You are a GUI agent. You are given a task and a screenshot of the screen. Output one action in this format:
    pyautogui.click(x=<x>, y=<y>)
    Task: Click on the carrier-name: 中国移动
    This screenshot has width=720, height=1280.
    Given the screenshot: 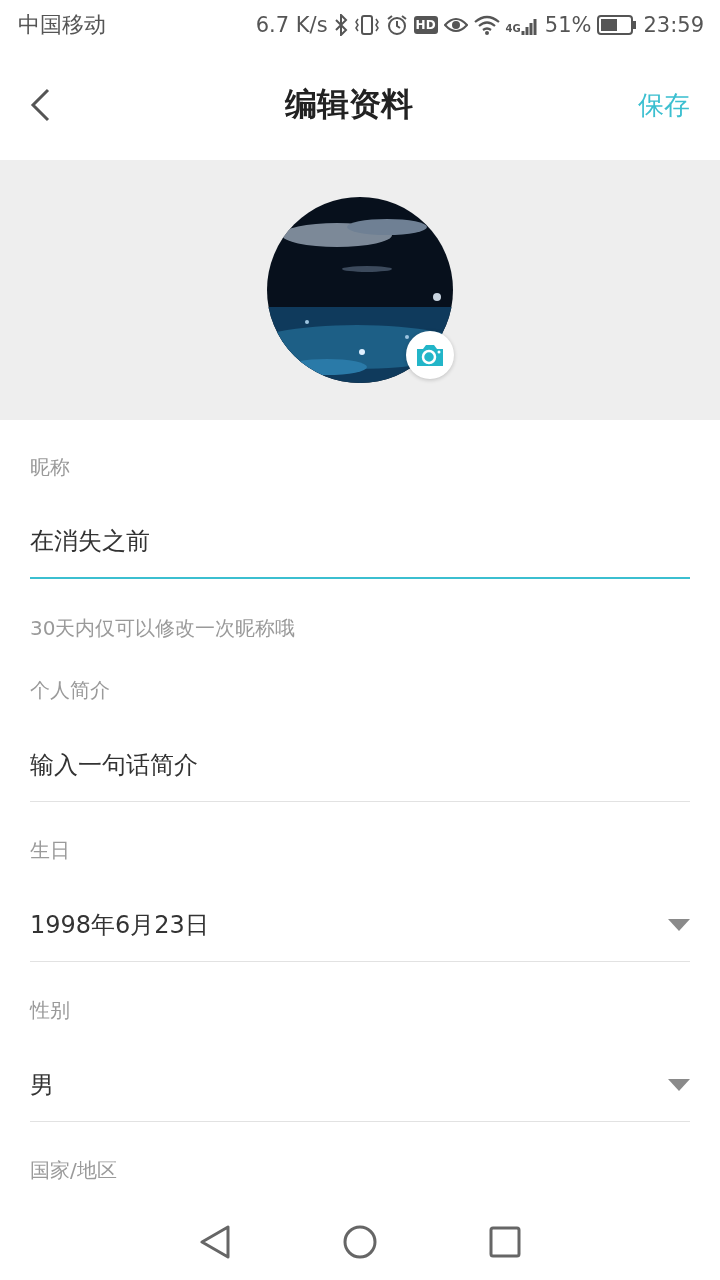 What is the action you would take?
    pyautogui.click(x=62, y=25)
    